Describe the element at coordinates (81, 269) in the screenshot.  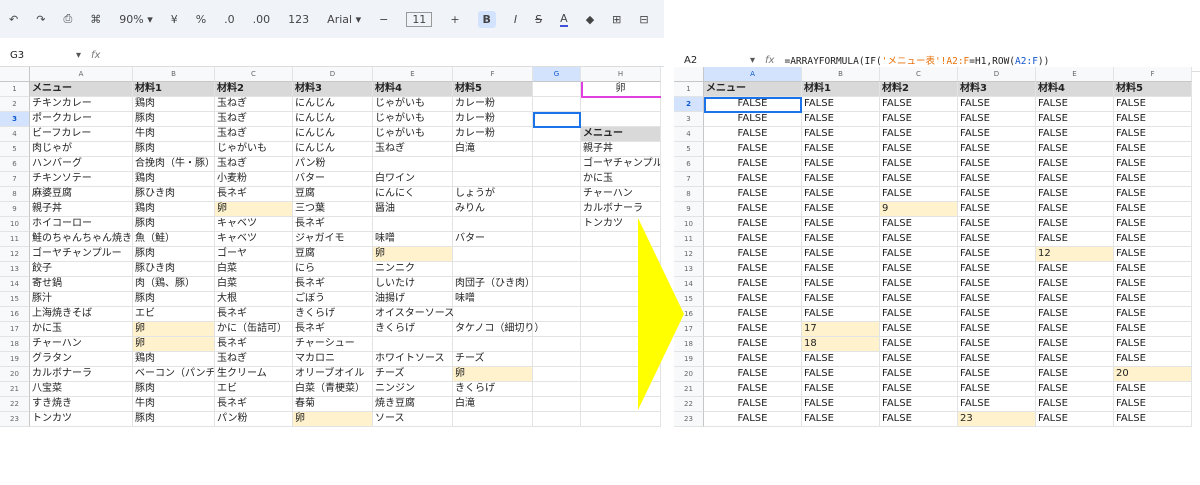
I see `cell: 餃子` at that location.